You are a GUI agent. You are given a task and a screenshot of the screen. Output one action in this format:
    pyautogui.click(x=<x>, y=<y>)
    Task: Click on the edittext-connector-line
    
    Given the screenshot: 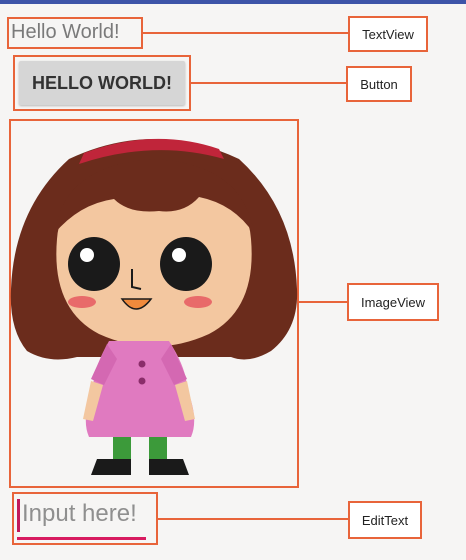 What is the action you would take?
    pyautogui.click(x=253, y=519)
    